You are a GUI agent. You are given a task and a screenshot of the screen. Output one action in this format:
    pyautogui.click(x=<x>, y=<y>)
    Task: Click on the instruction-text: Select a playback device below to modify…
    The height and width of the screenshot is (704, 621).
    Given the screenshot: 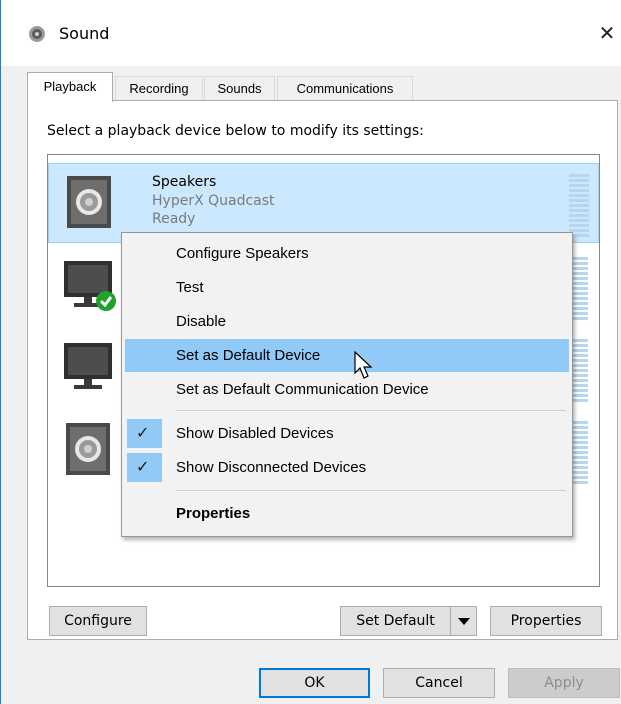 What is the action you would take?
    pyautogui.click(x=235, y=131)
    